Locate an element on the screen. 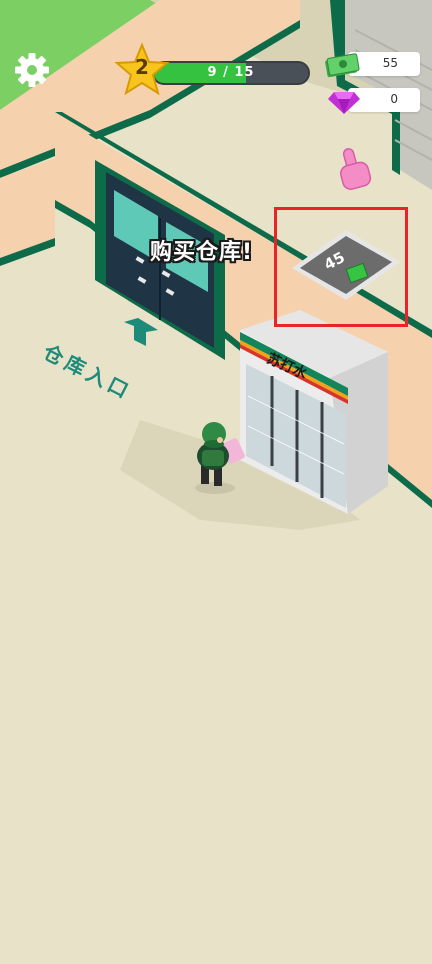  level-number: 2 is located at coordinates (142, 67).